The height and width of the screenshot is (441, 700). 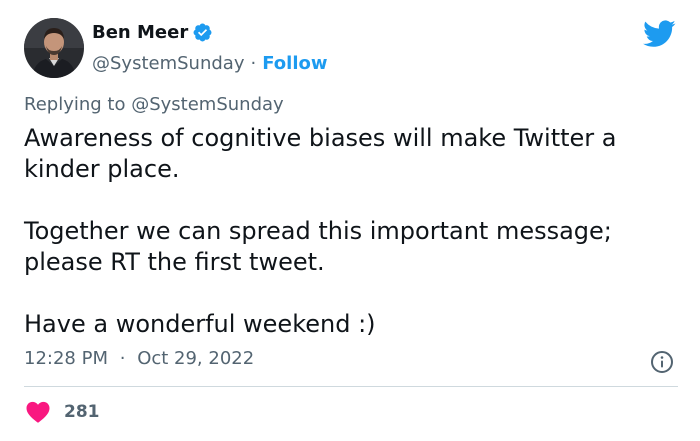 What do you see at coordinates (202, 32) in the screenshot?
I see `verified-badge-icon` at bounding box center [202, 32].